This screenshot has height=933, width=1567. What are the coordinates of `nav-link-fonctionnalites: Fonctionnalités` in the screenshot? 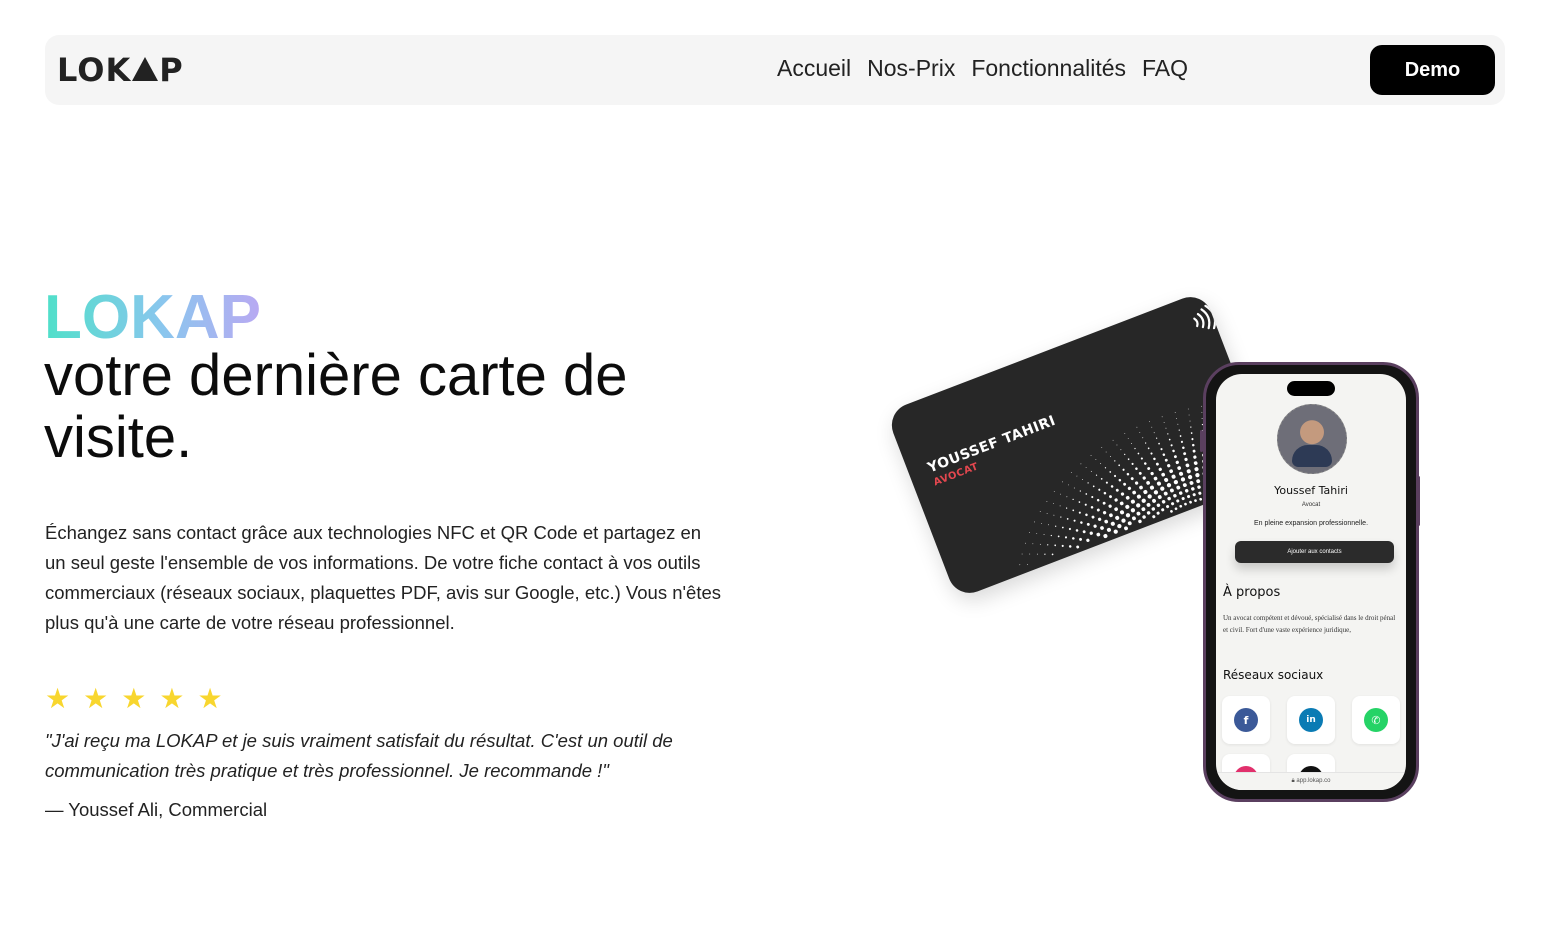 It's located at (1048, 68).